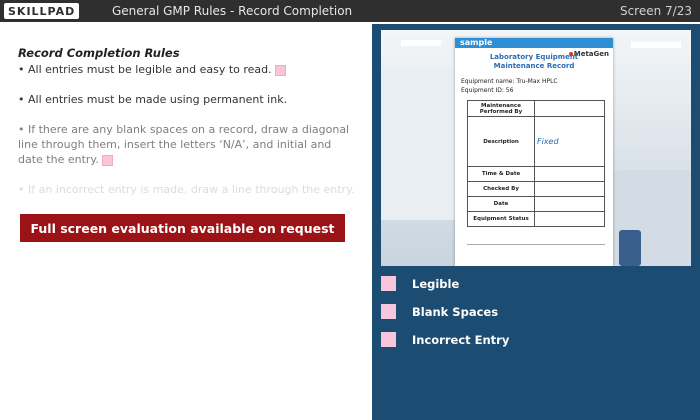 The image size is (700, 420). What do you see at coordinates (630, 248) in the screenshot?
I see `lab-stool` at bounding box center [630, 248].